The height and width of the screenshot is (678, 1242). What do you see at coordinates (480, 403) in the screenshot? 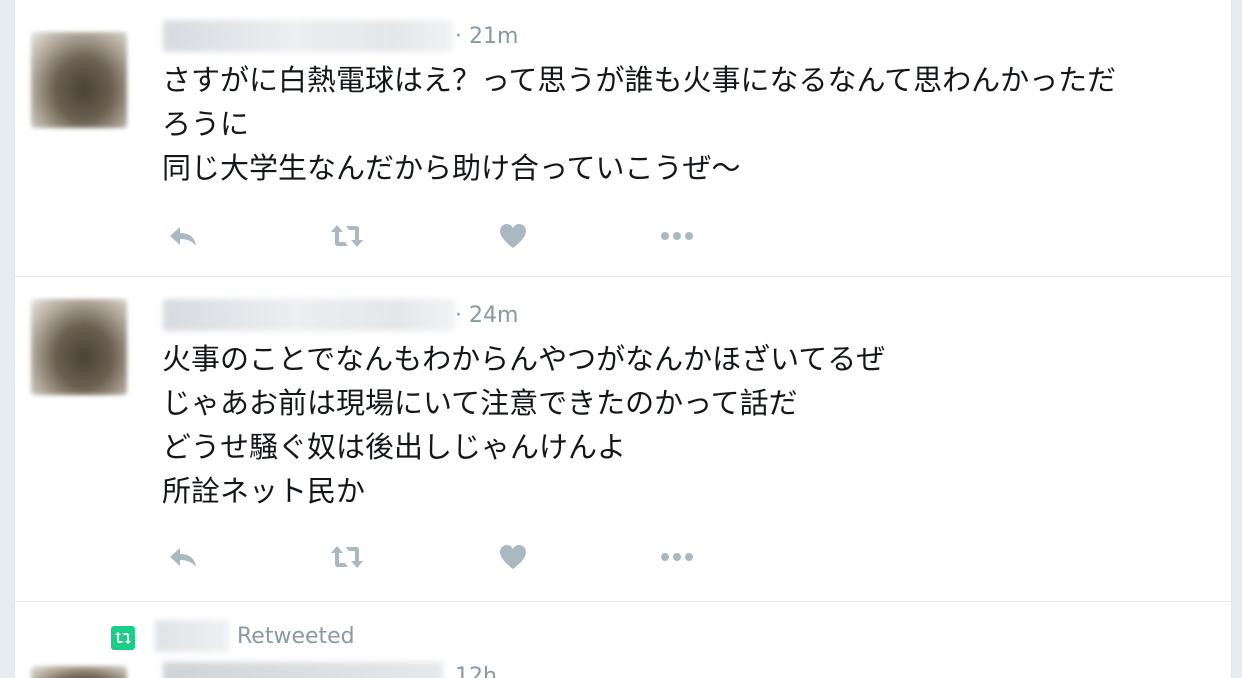
I see `tweet-text-line: じゃあお前は現場にいて注意できたのかって話だ` at bounding box center [480, 403].